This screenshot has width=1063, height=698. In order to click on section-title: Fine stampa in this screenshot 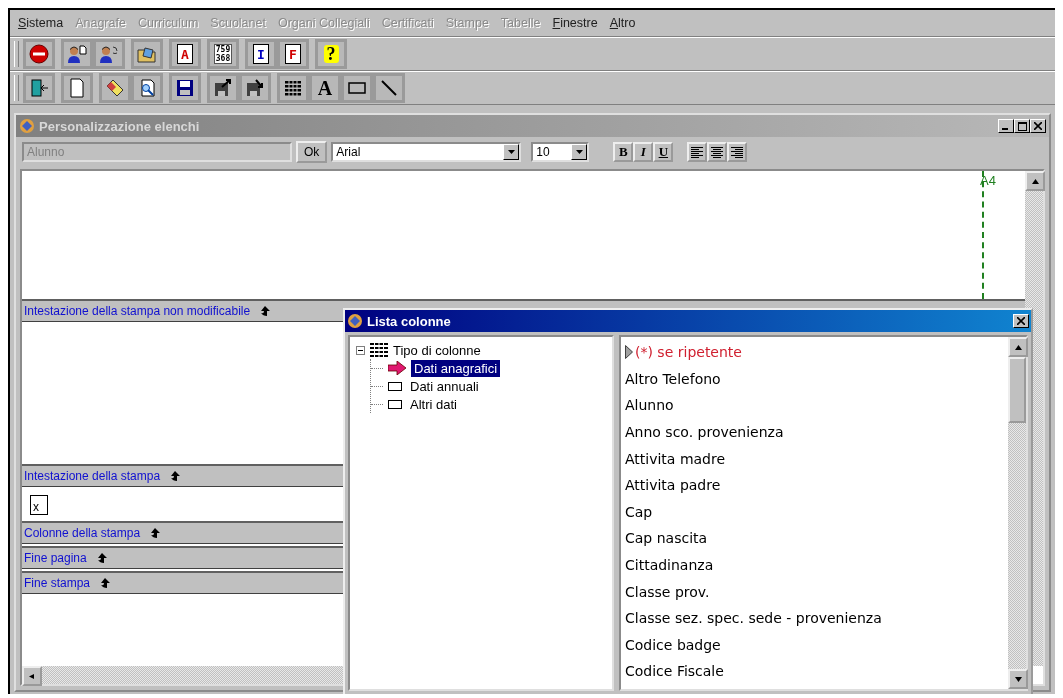, I will do `click(57, 583)`.